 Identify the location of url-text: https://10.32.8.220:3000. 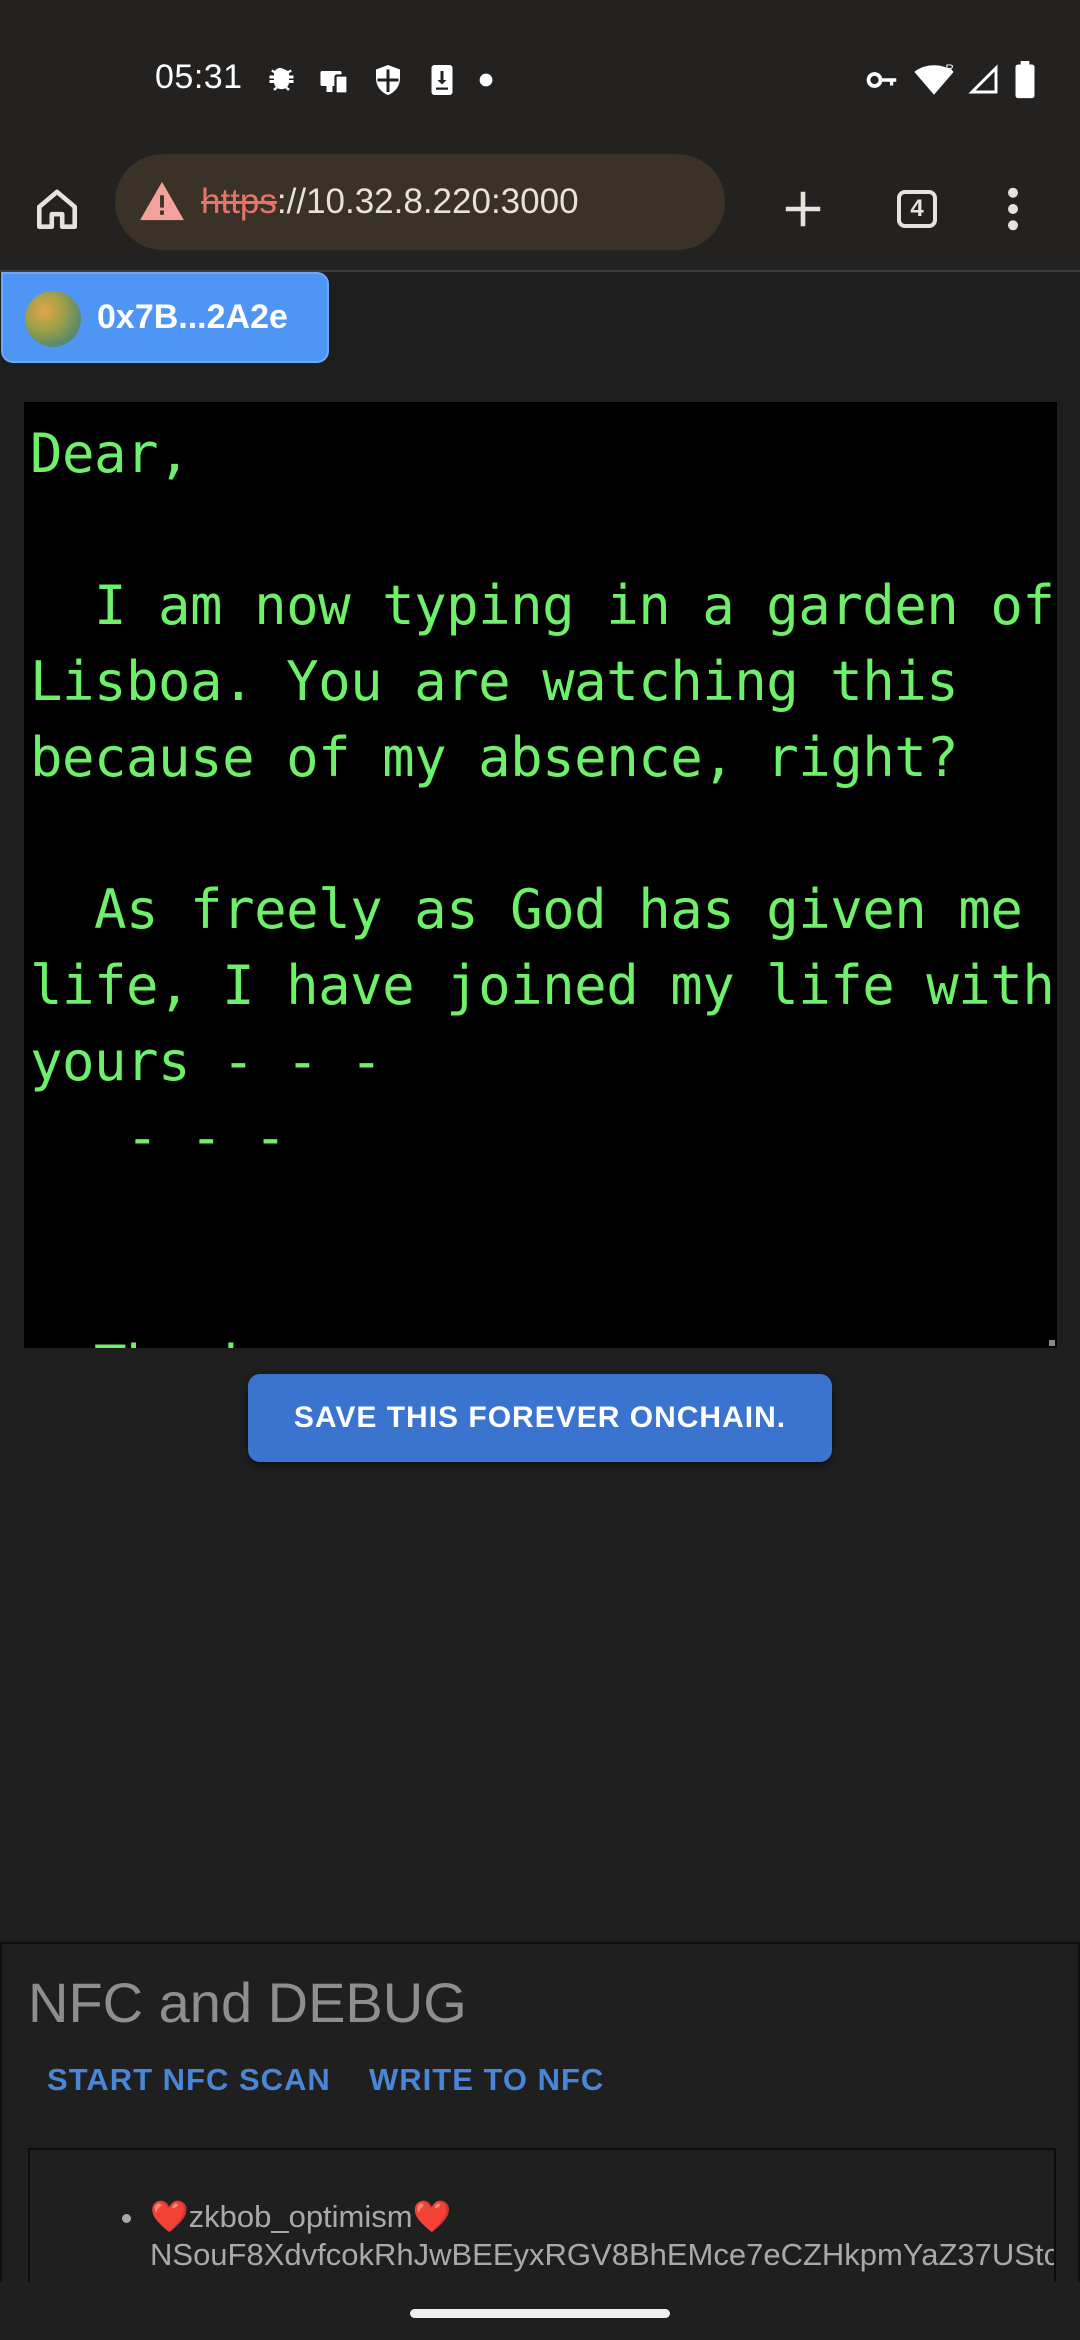
(390, 202).